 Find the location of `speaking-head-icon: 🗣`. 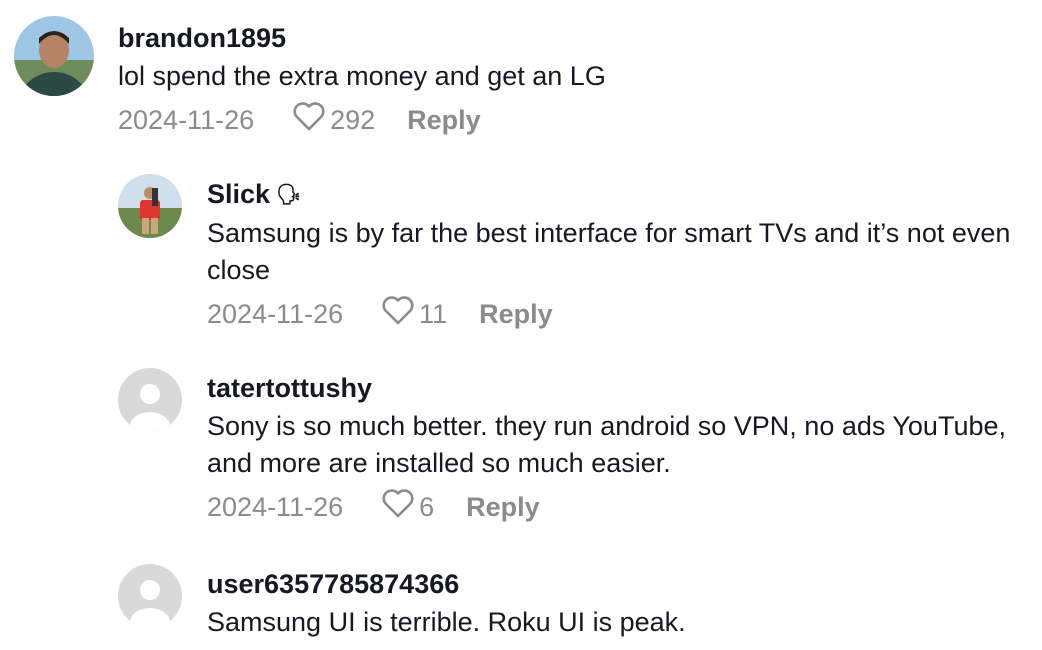

speaking-head-icon: 🗣 is located at coordinates (289, 195).